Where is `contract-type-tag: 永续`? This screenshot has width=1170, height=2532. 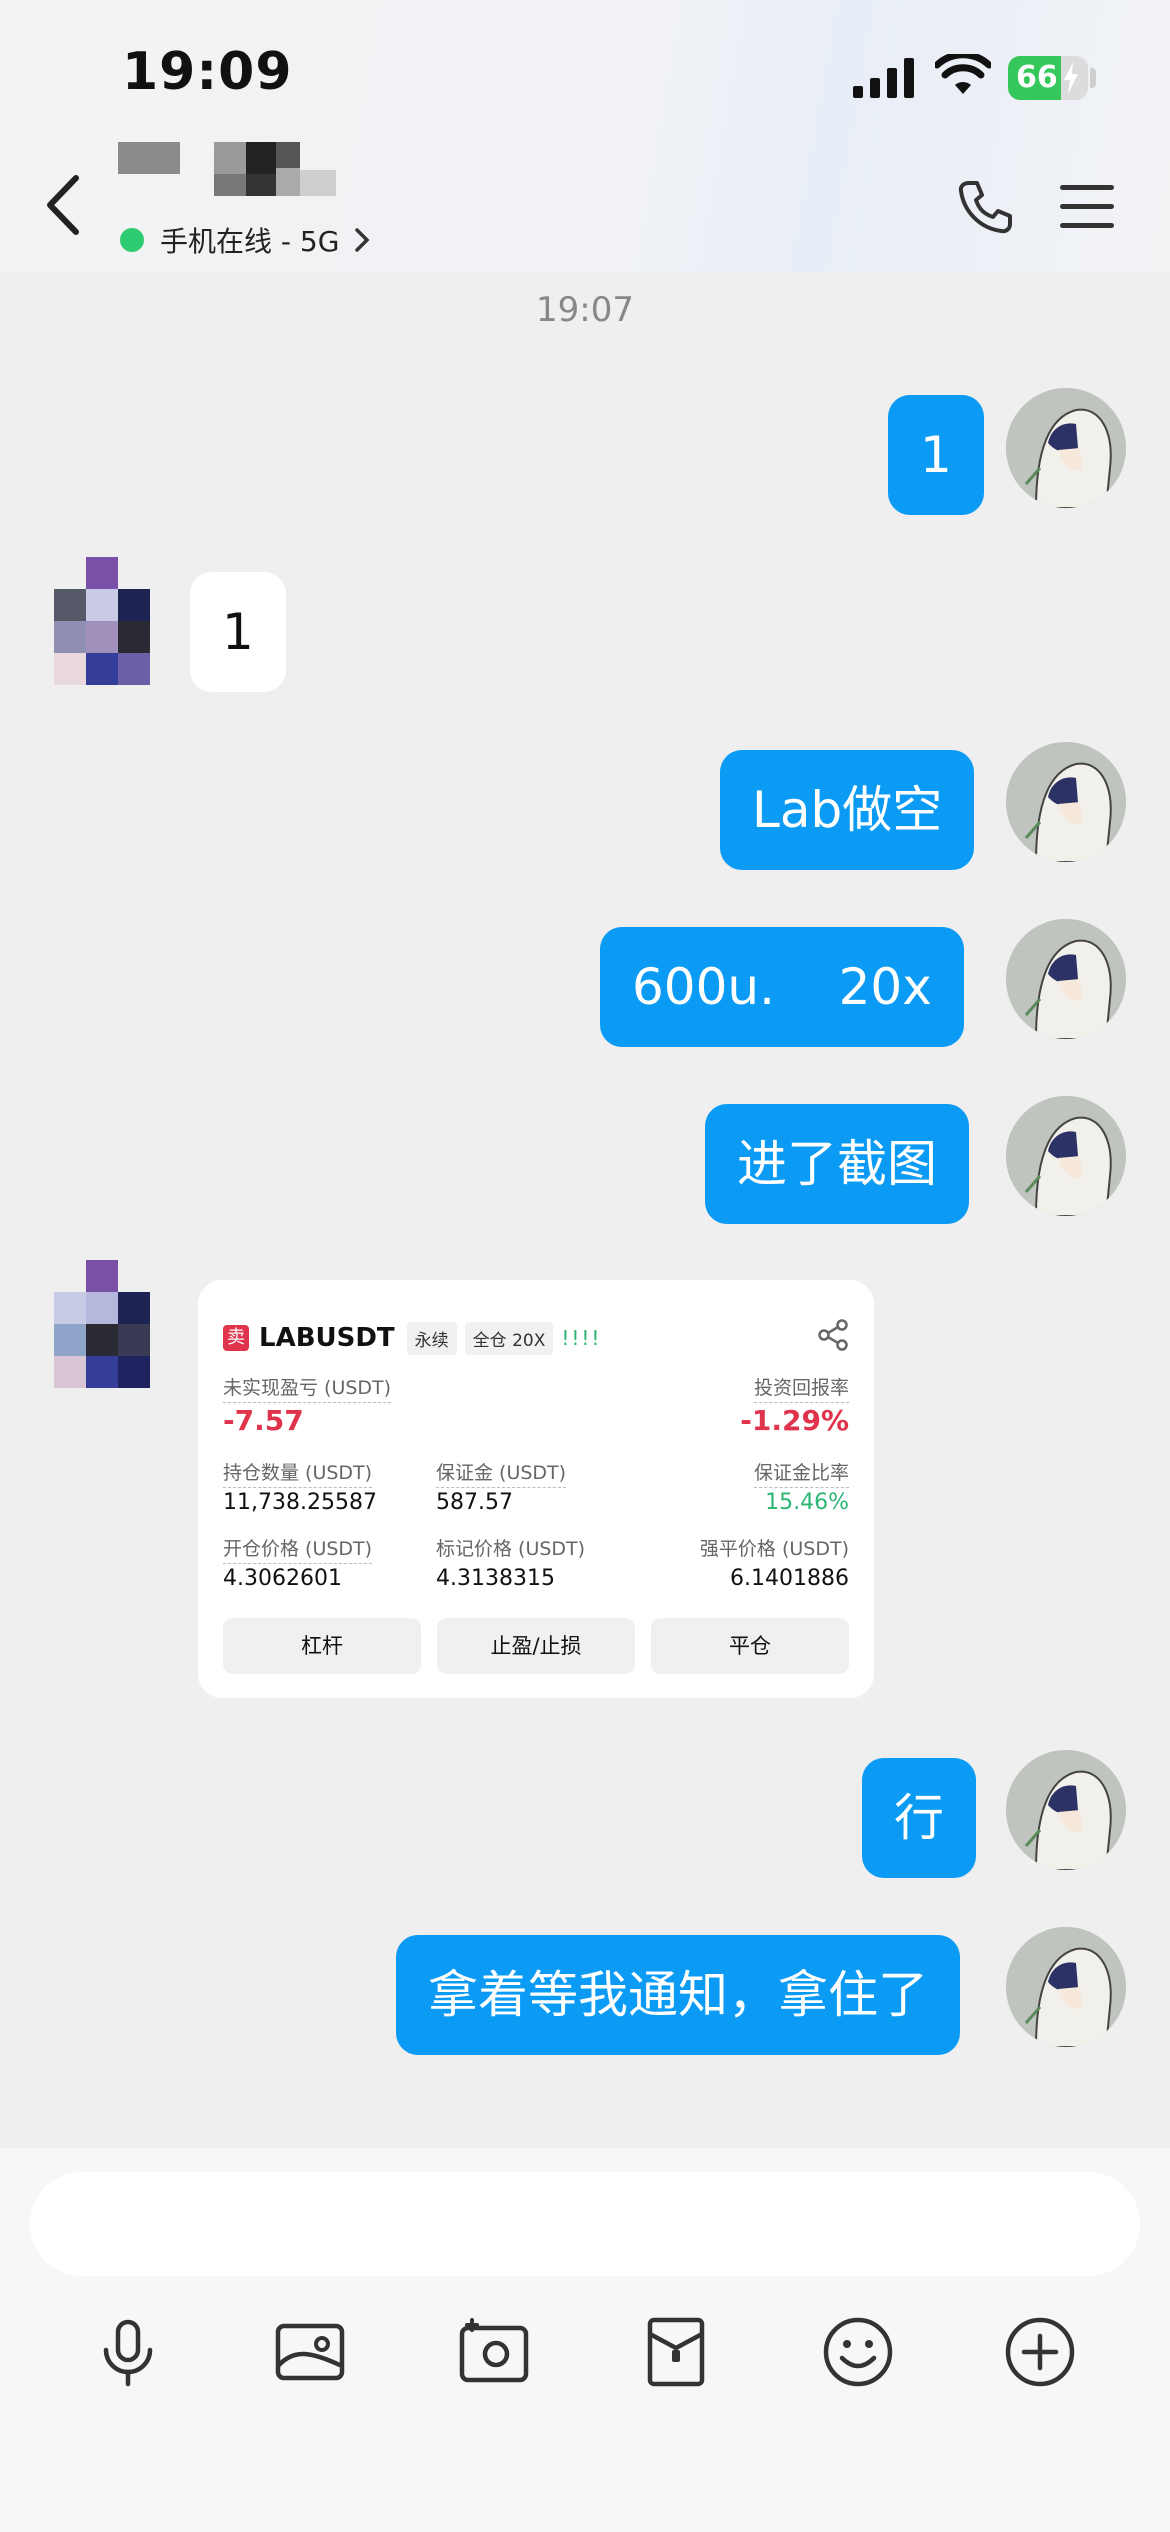
contract-type-tag: 永续 is located at coordinates (431, 1338).